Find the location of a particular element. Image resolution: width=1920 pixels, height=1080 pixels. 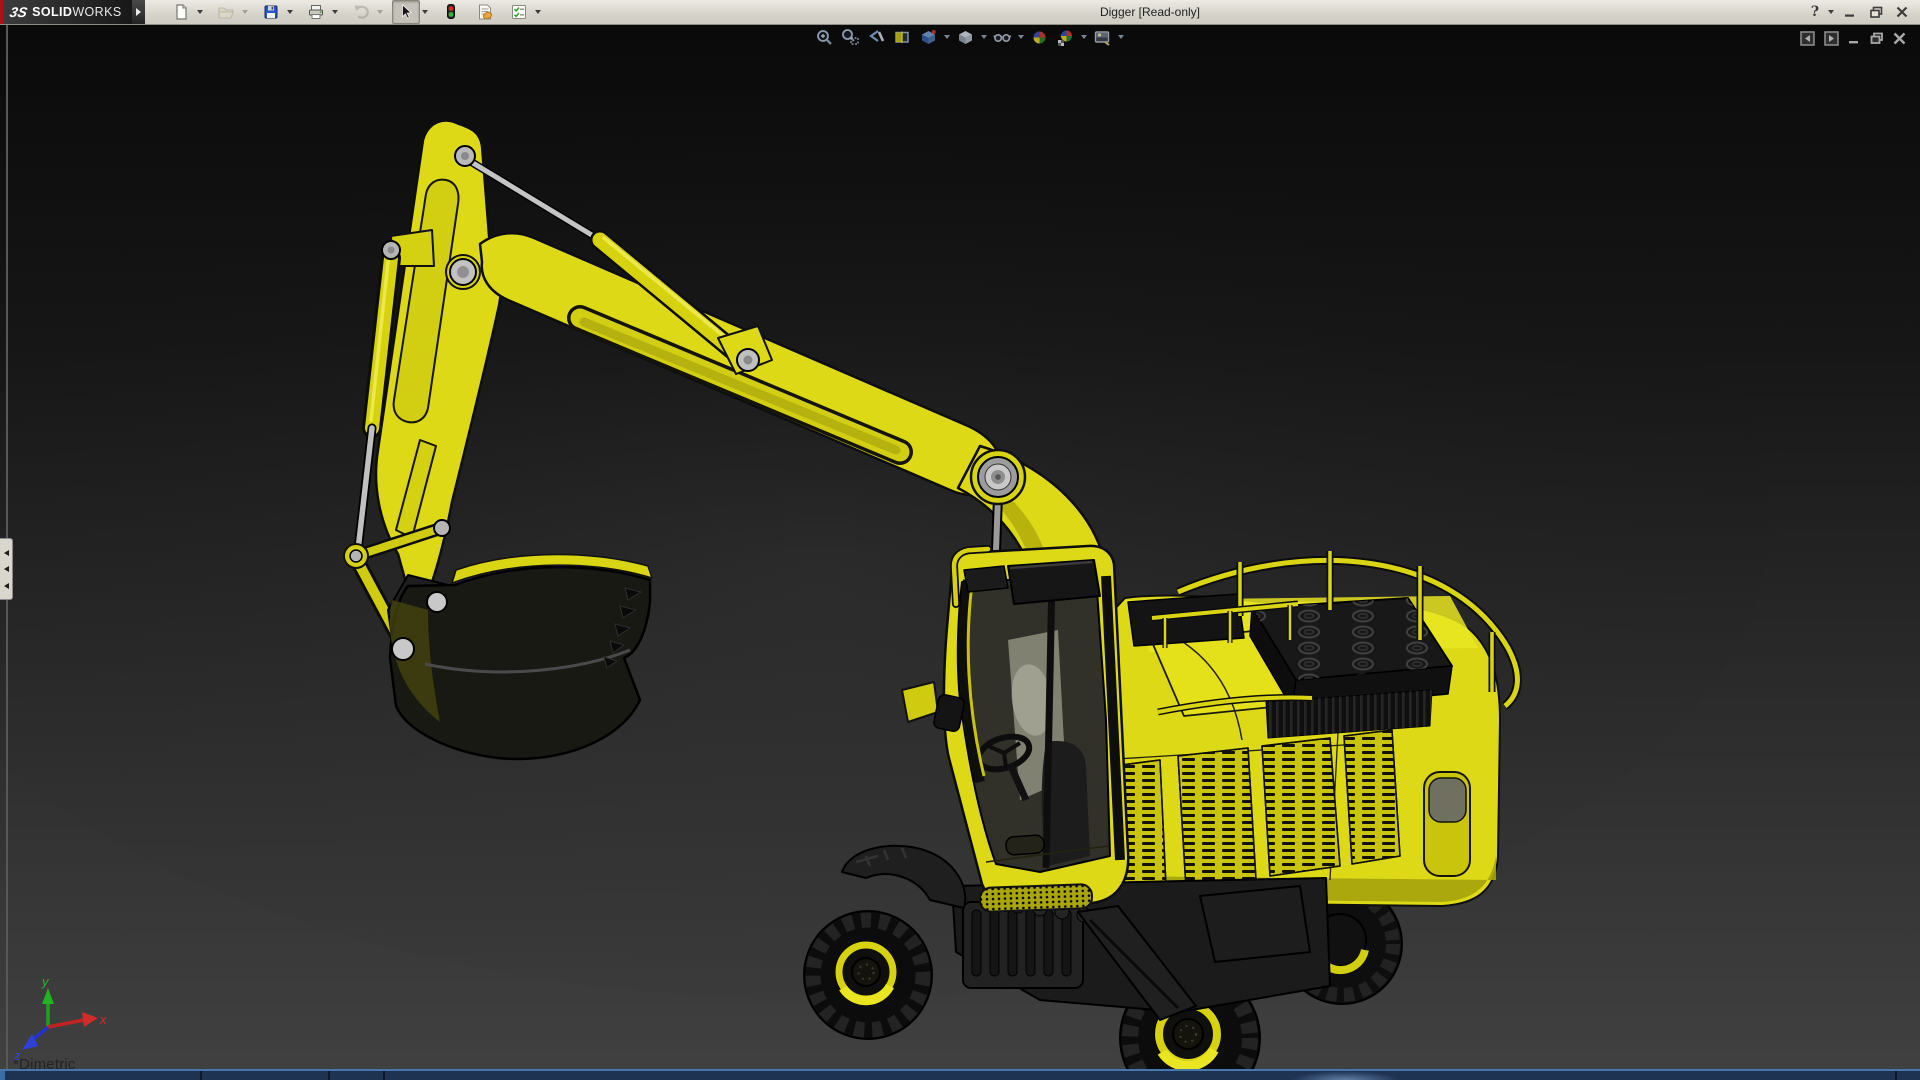

flyout-arrow-icon is located at coordinates (138, 12).